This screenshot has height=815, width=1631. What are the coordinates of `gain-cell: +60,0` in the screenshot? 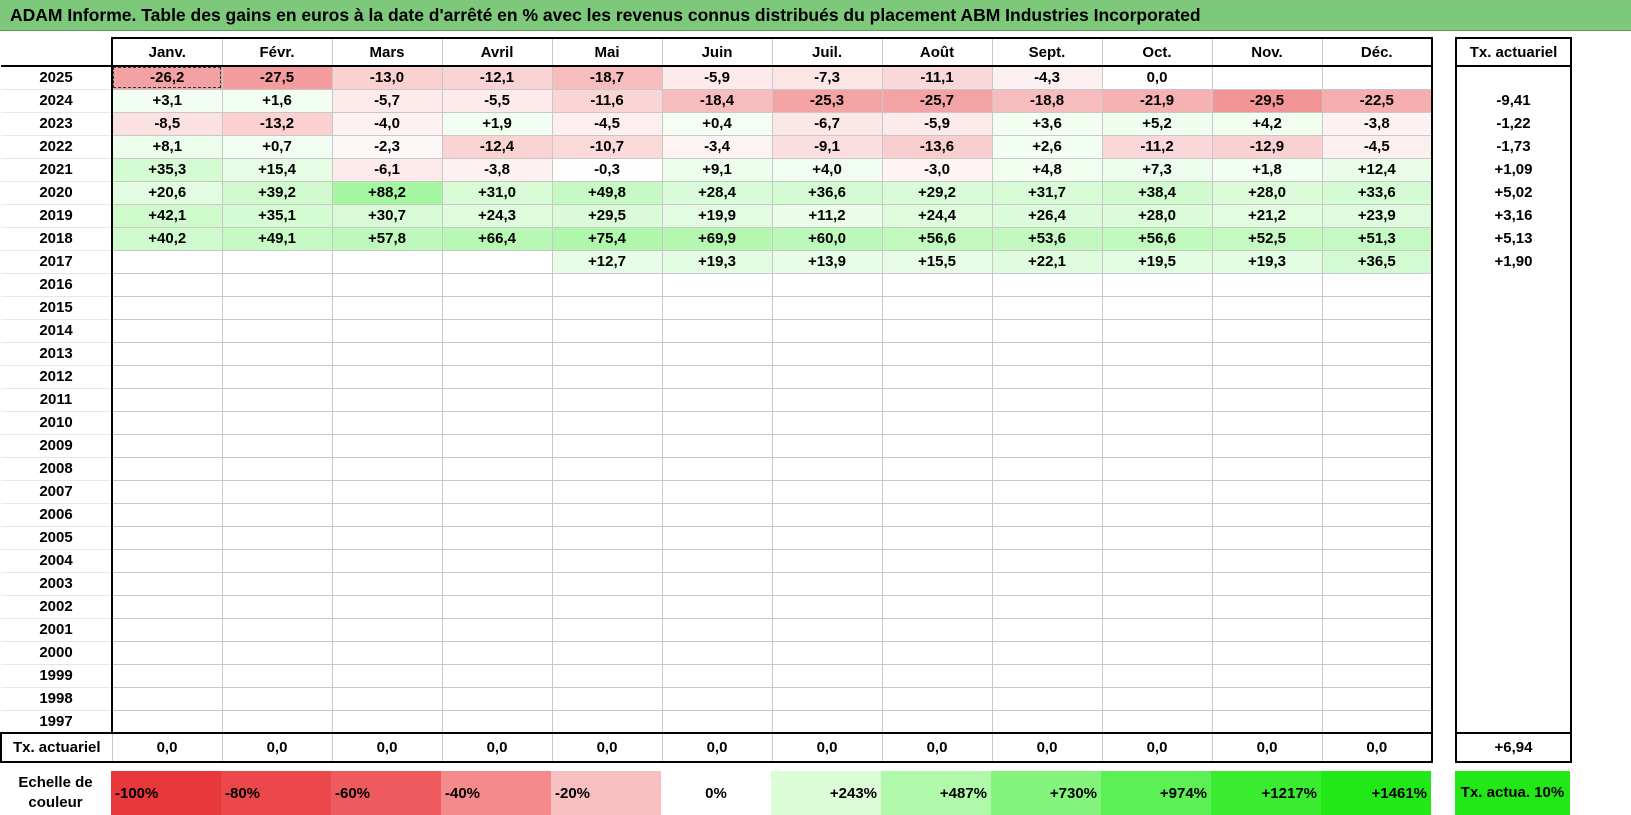 It's located at (826, 239).